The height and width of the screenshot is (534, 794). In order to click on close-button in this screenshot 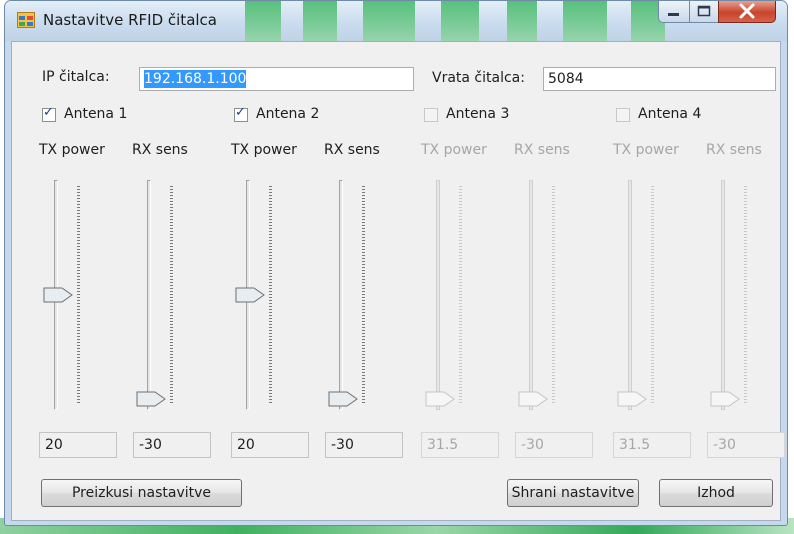, I will do `click(747, 12)`.